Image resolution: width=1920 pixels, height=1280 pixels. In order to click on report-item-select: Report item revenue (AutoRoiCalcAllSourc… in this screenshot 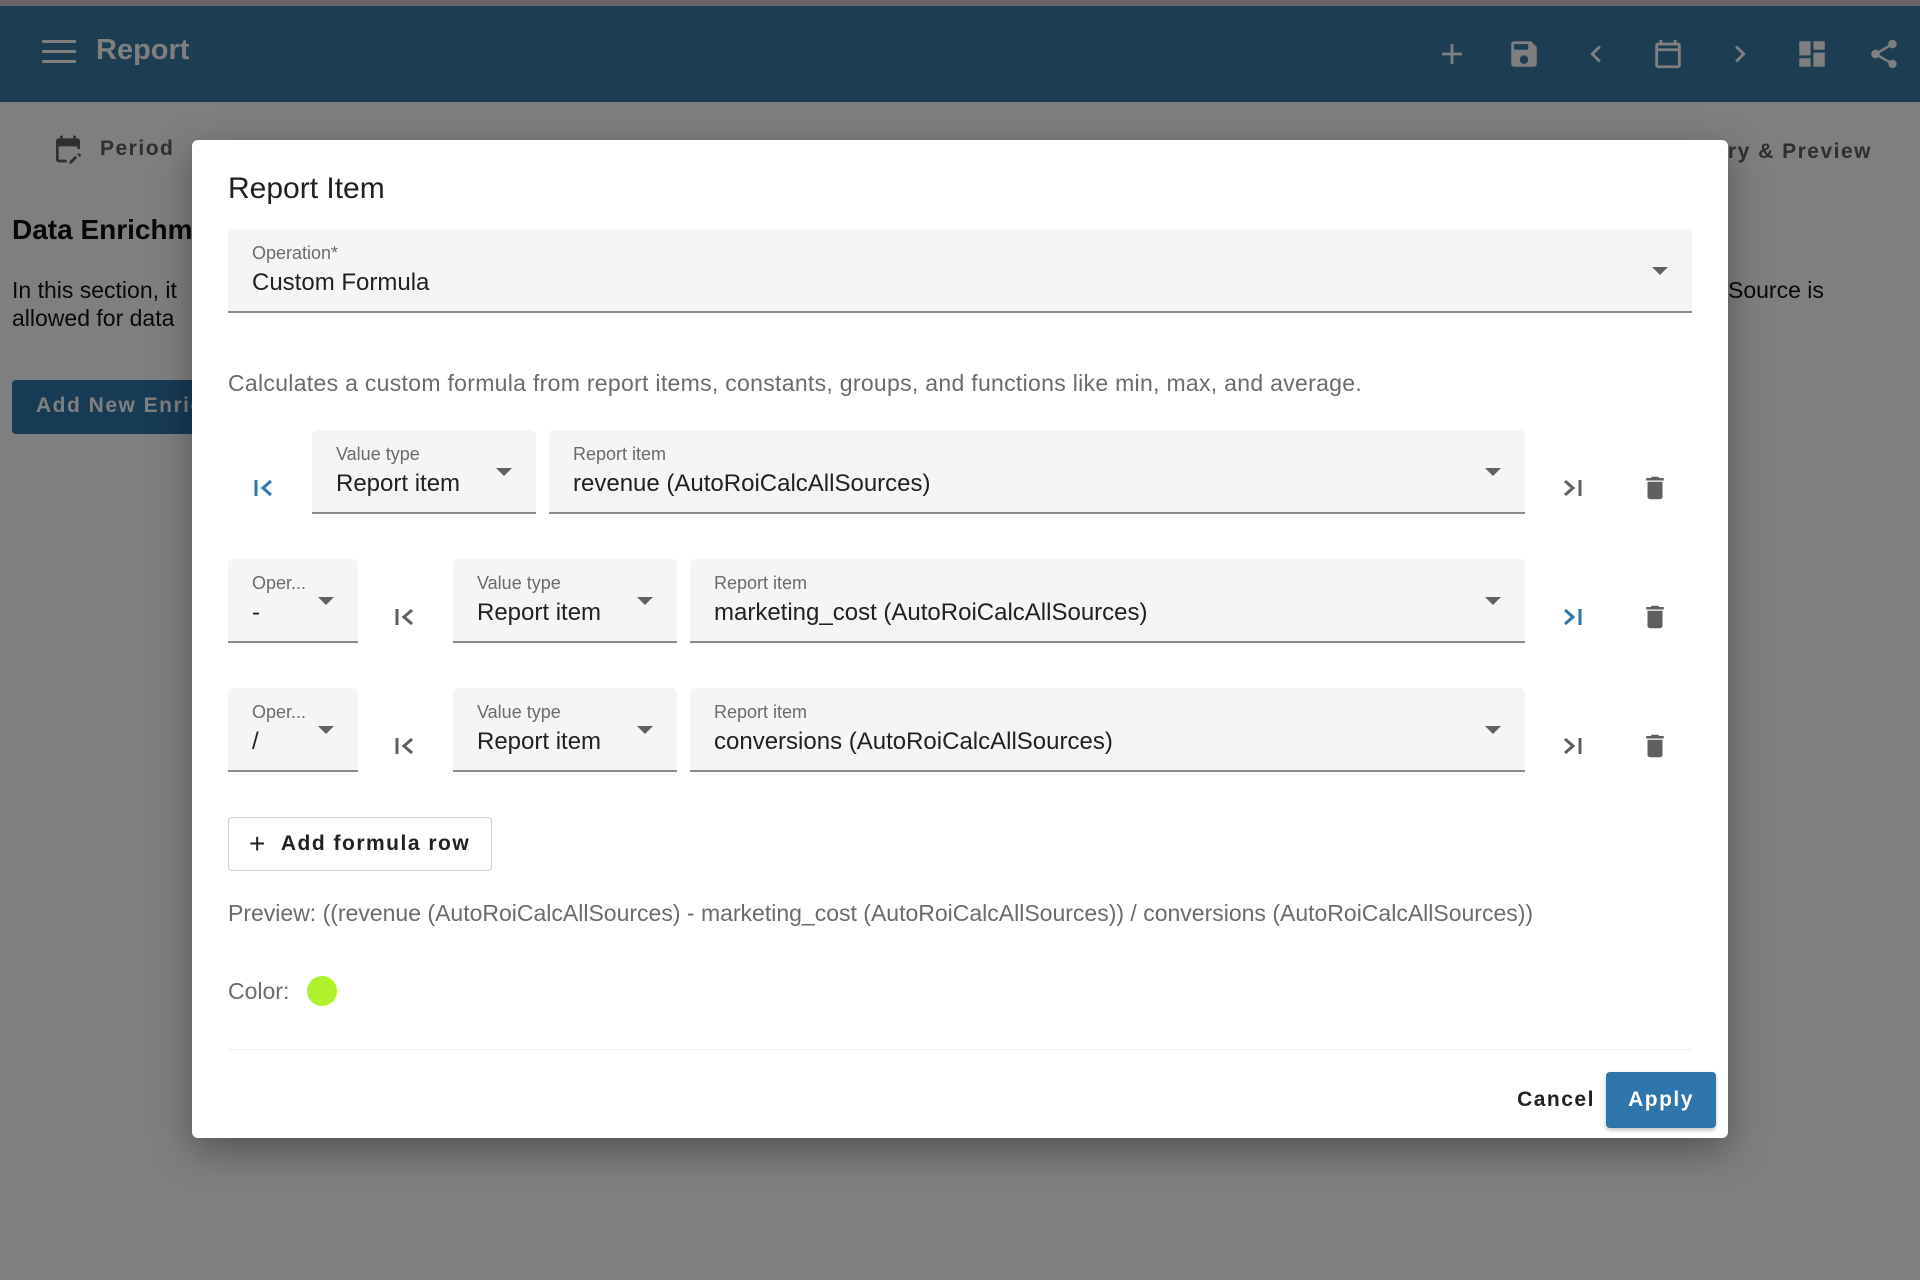, I will do `click(1037, 472)`.